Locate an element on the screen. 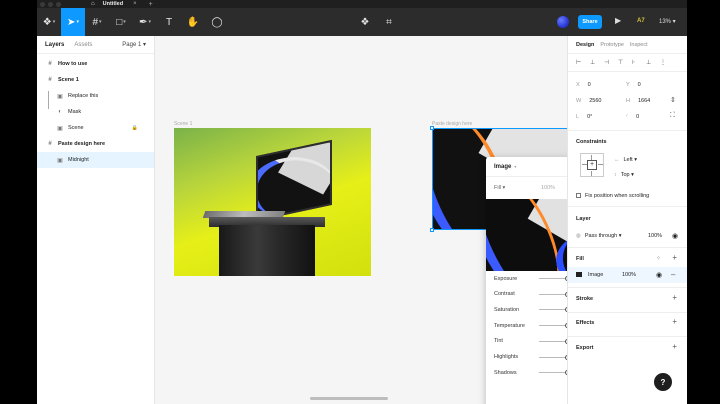  lock-icon: 🔒 is located at coordinates (135, 128).